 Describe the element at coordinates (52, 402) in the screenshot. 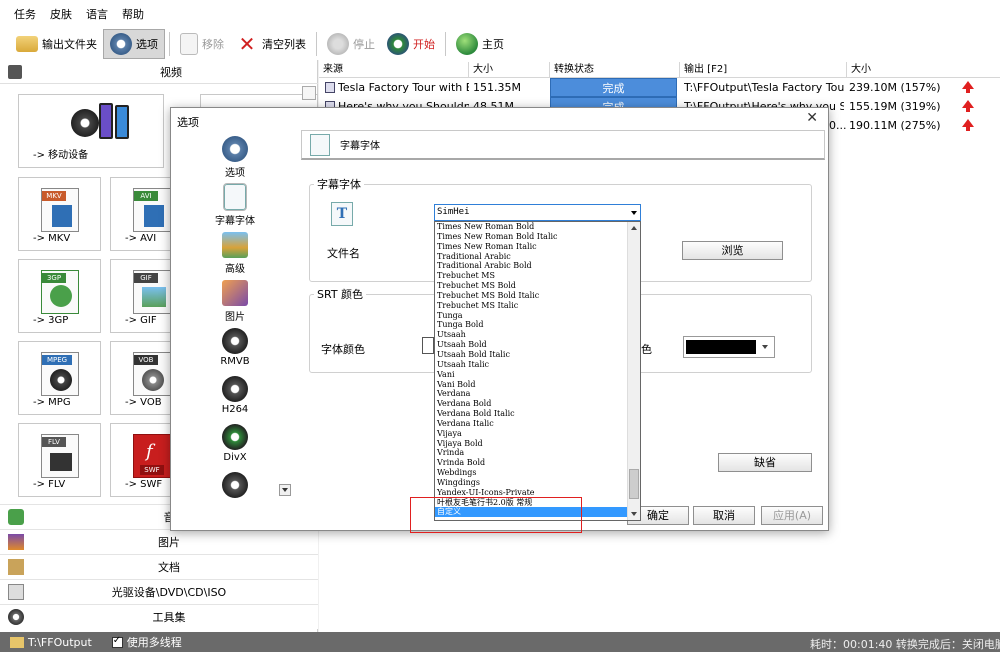

I see `mpg-label: -> MPG` at that location.